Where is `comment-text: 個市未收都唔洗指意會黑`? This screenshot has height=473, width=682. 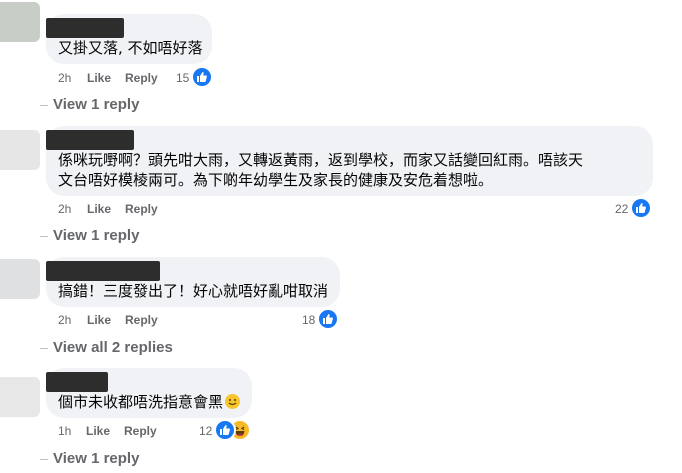
comment-text: 個市未收都唔洗指意會黑 is located at coordinates (149, 402).